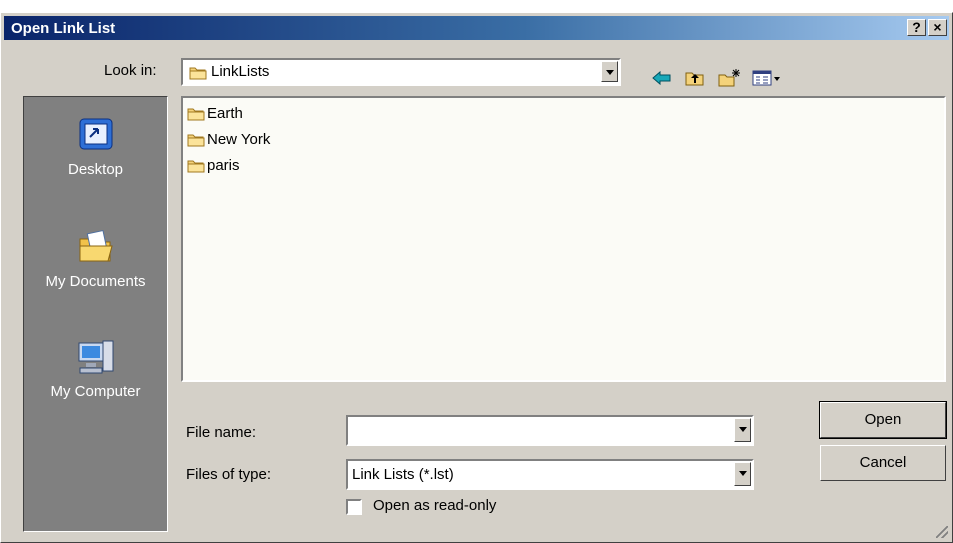 Image resolution: width=953 pixels, height=543 pixels. I want to click on list-item: paris, so click(213, 165).